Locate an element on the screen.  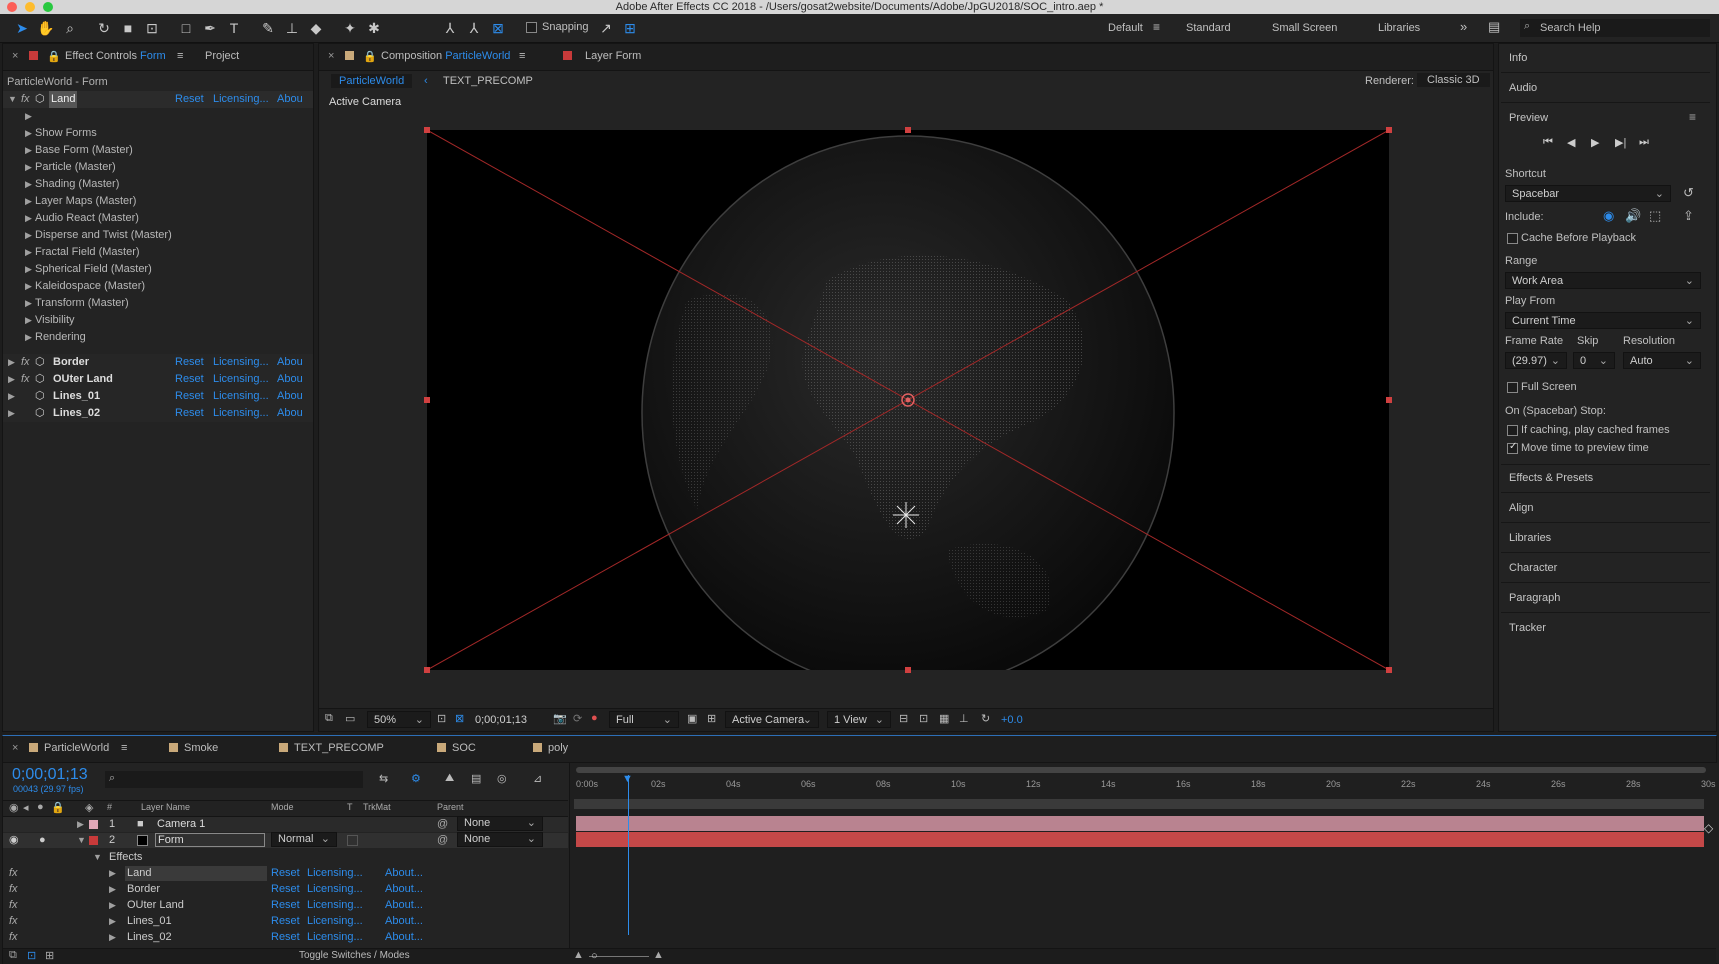
blend-mode-dropdown: Normal ⌄ is located at coordinates (304, 839).